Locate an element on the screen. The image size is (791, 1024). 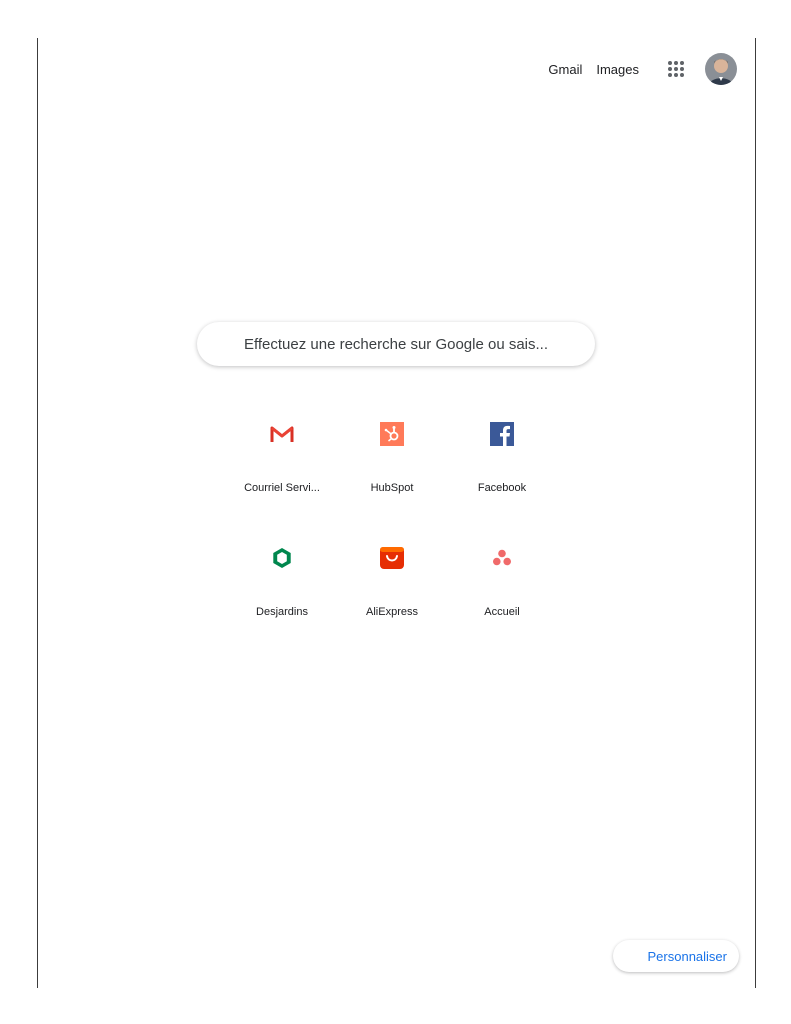
search-input is located at coordinates (396, 344).